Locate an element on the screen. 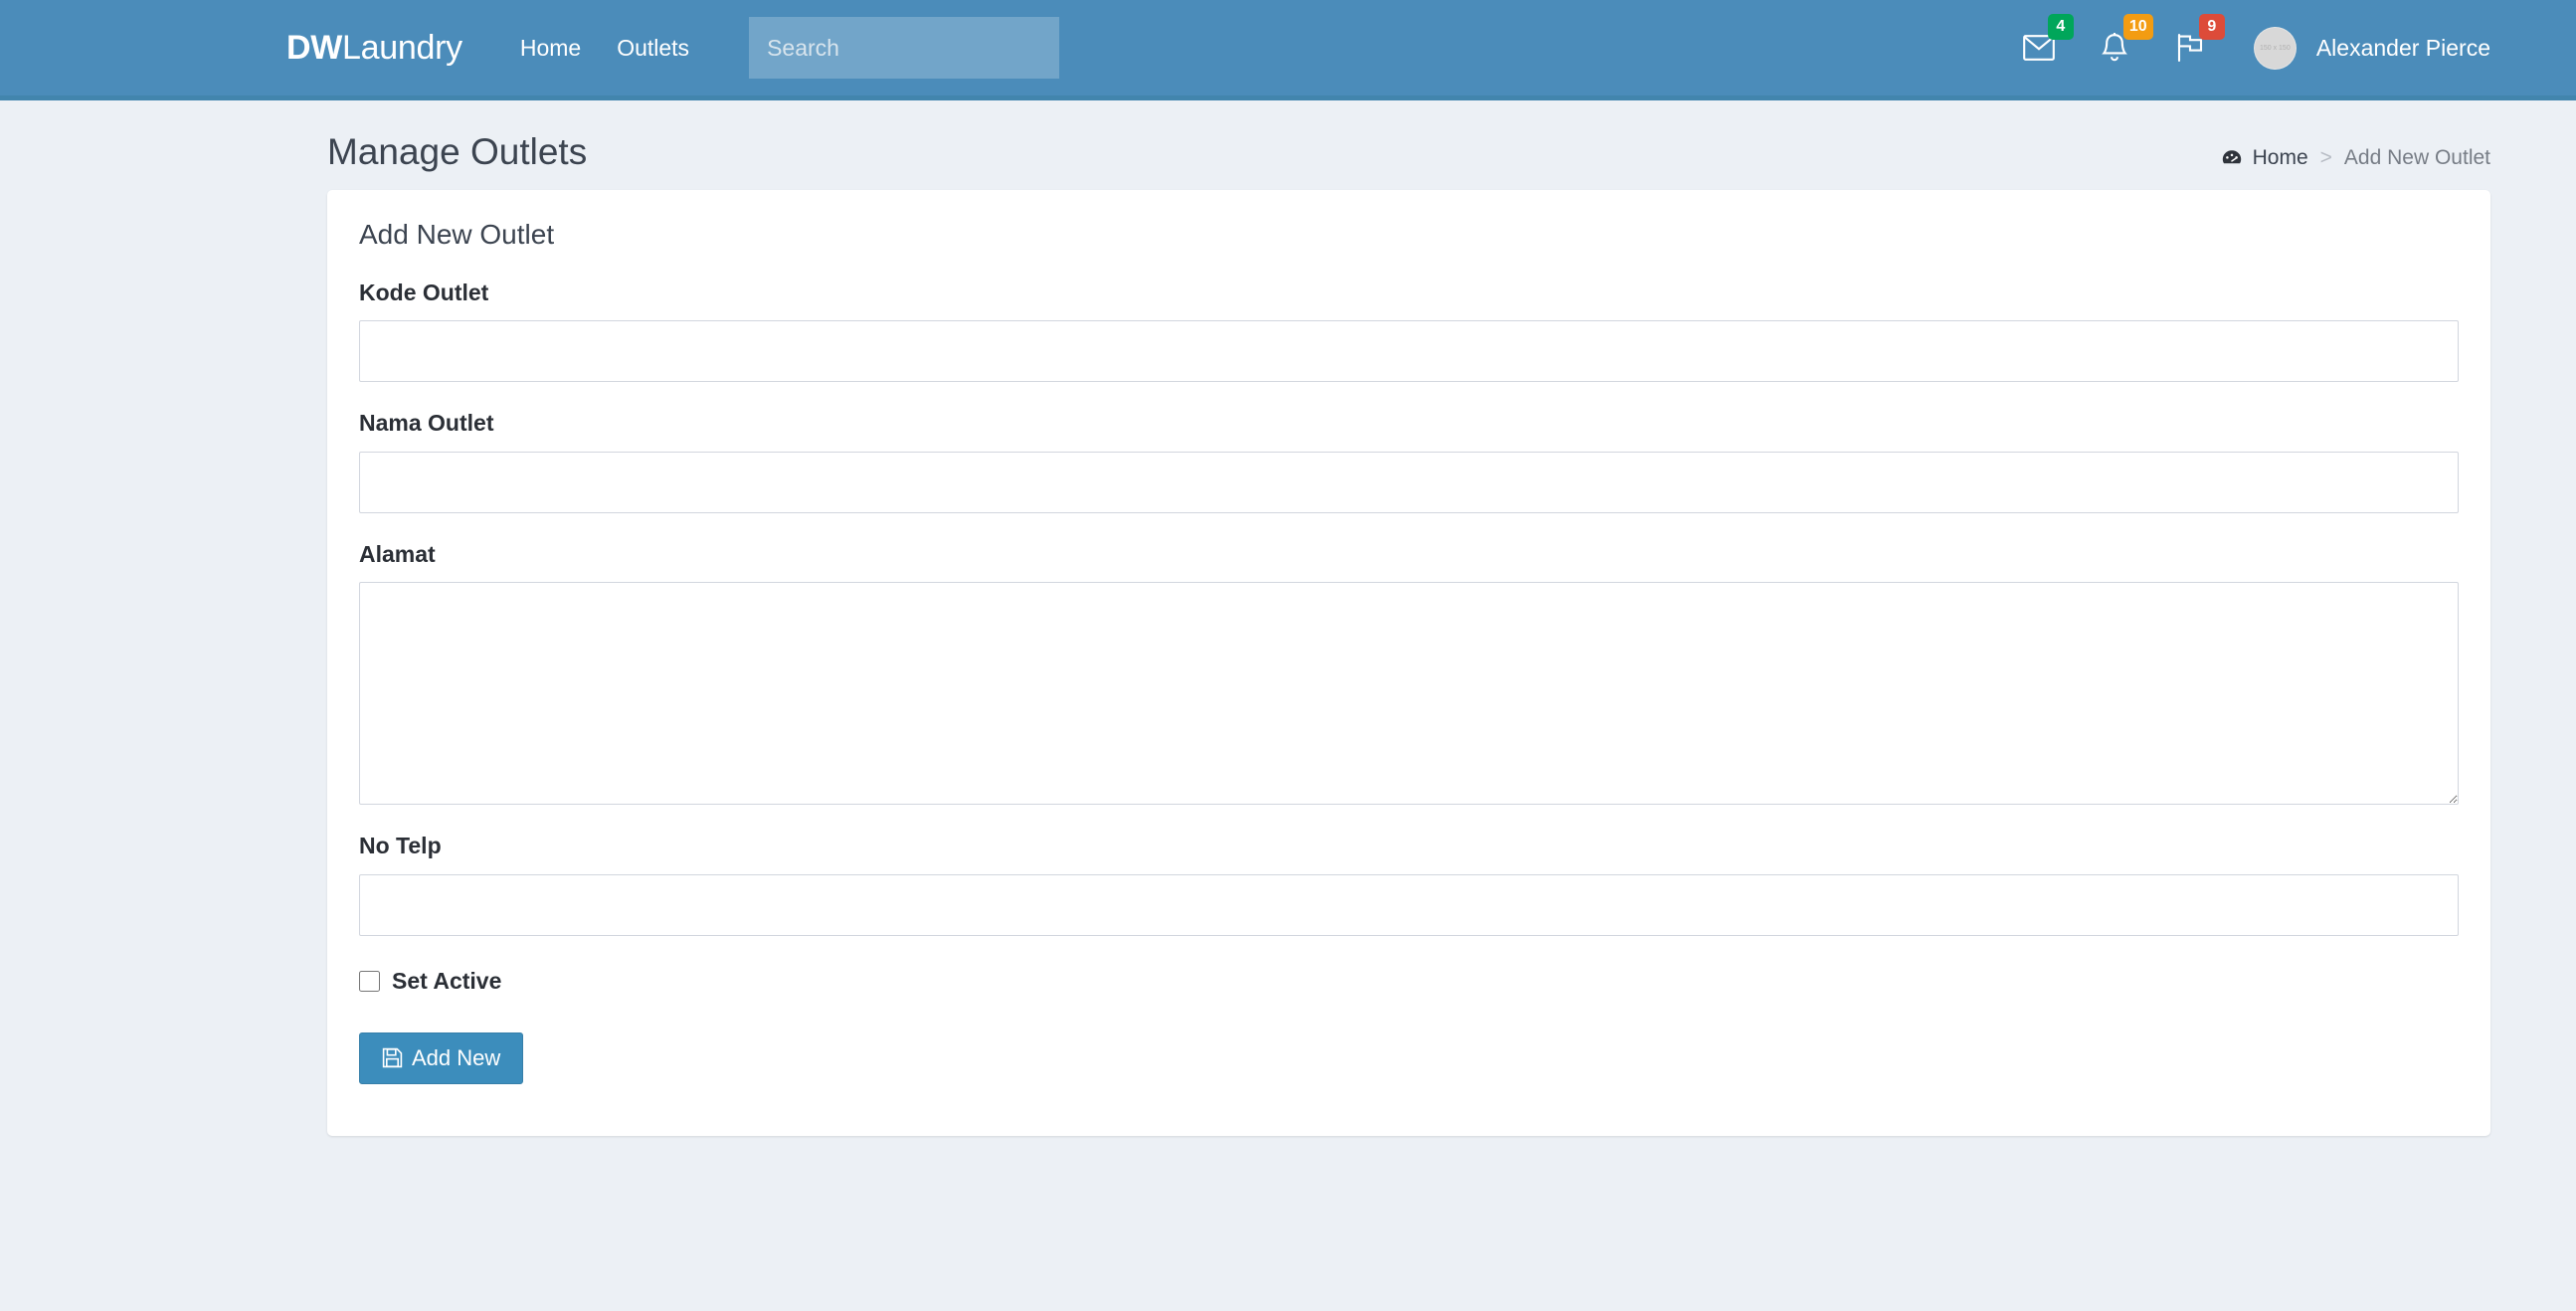 The height and width of the screenshot is (1311, 2576). breadcrumb-current: Add New Outlet is located at coordinates (2416, 158).